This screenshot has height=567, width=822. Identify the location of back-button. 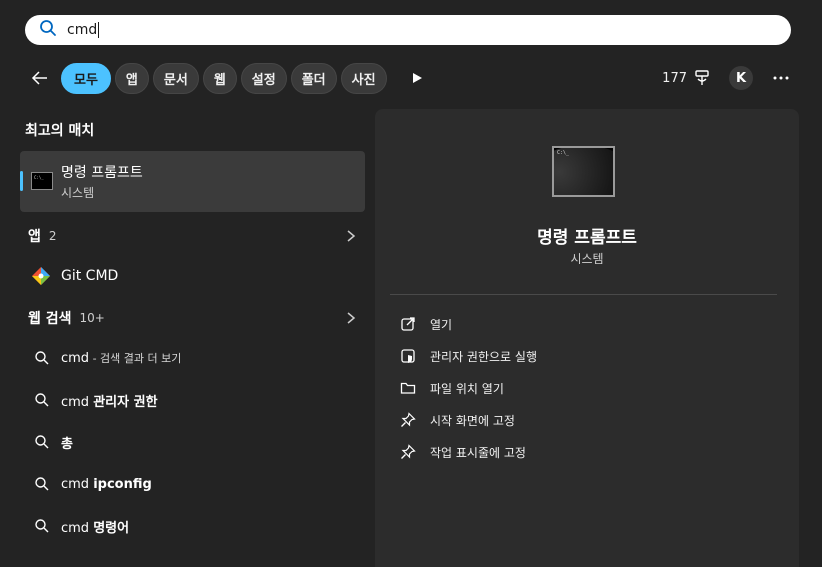
(40, 78).